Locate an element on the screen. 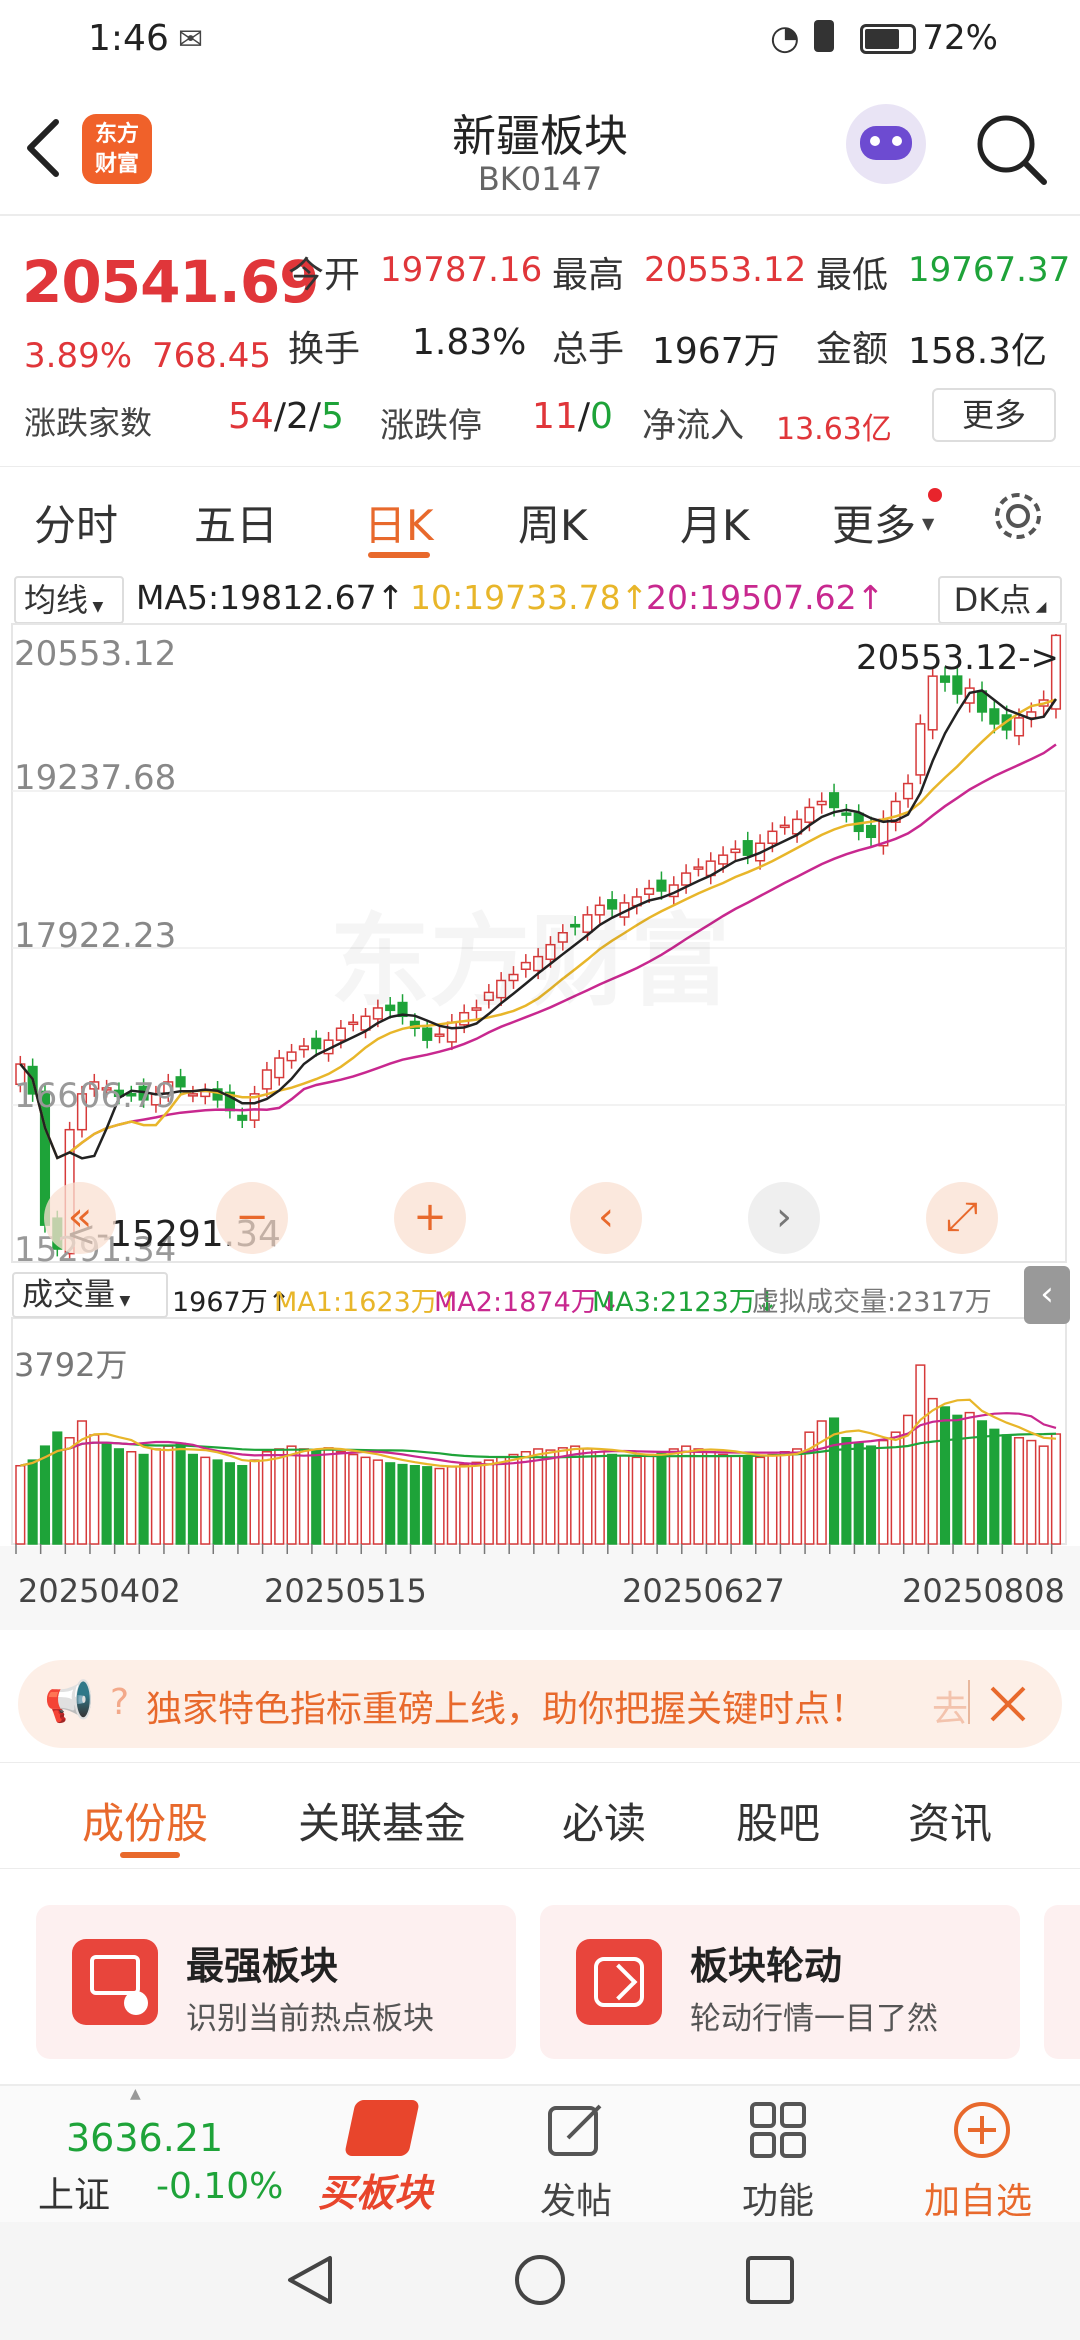 The height and width of the screenshot is (2340, 1080). promo-banner: 📢 ? 独家特色指标重磅上线，助你把握关键时点！ 去 is located at coordinates (540, 1704).